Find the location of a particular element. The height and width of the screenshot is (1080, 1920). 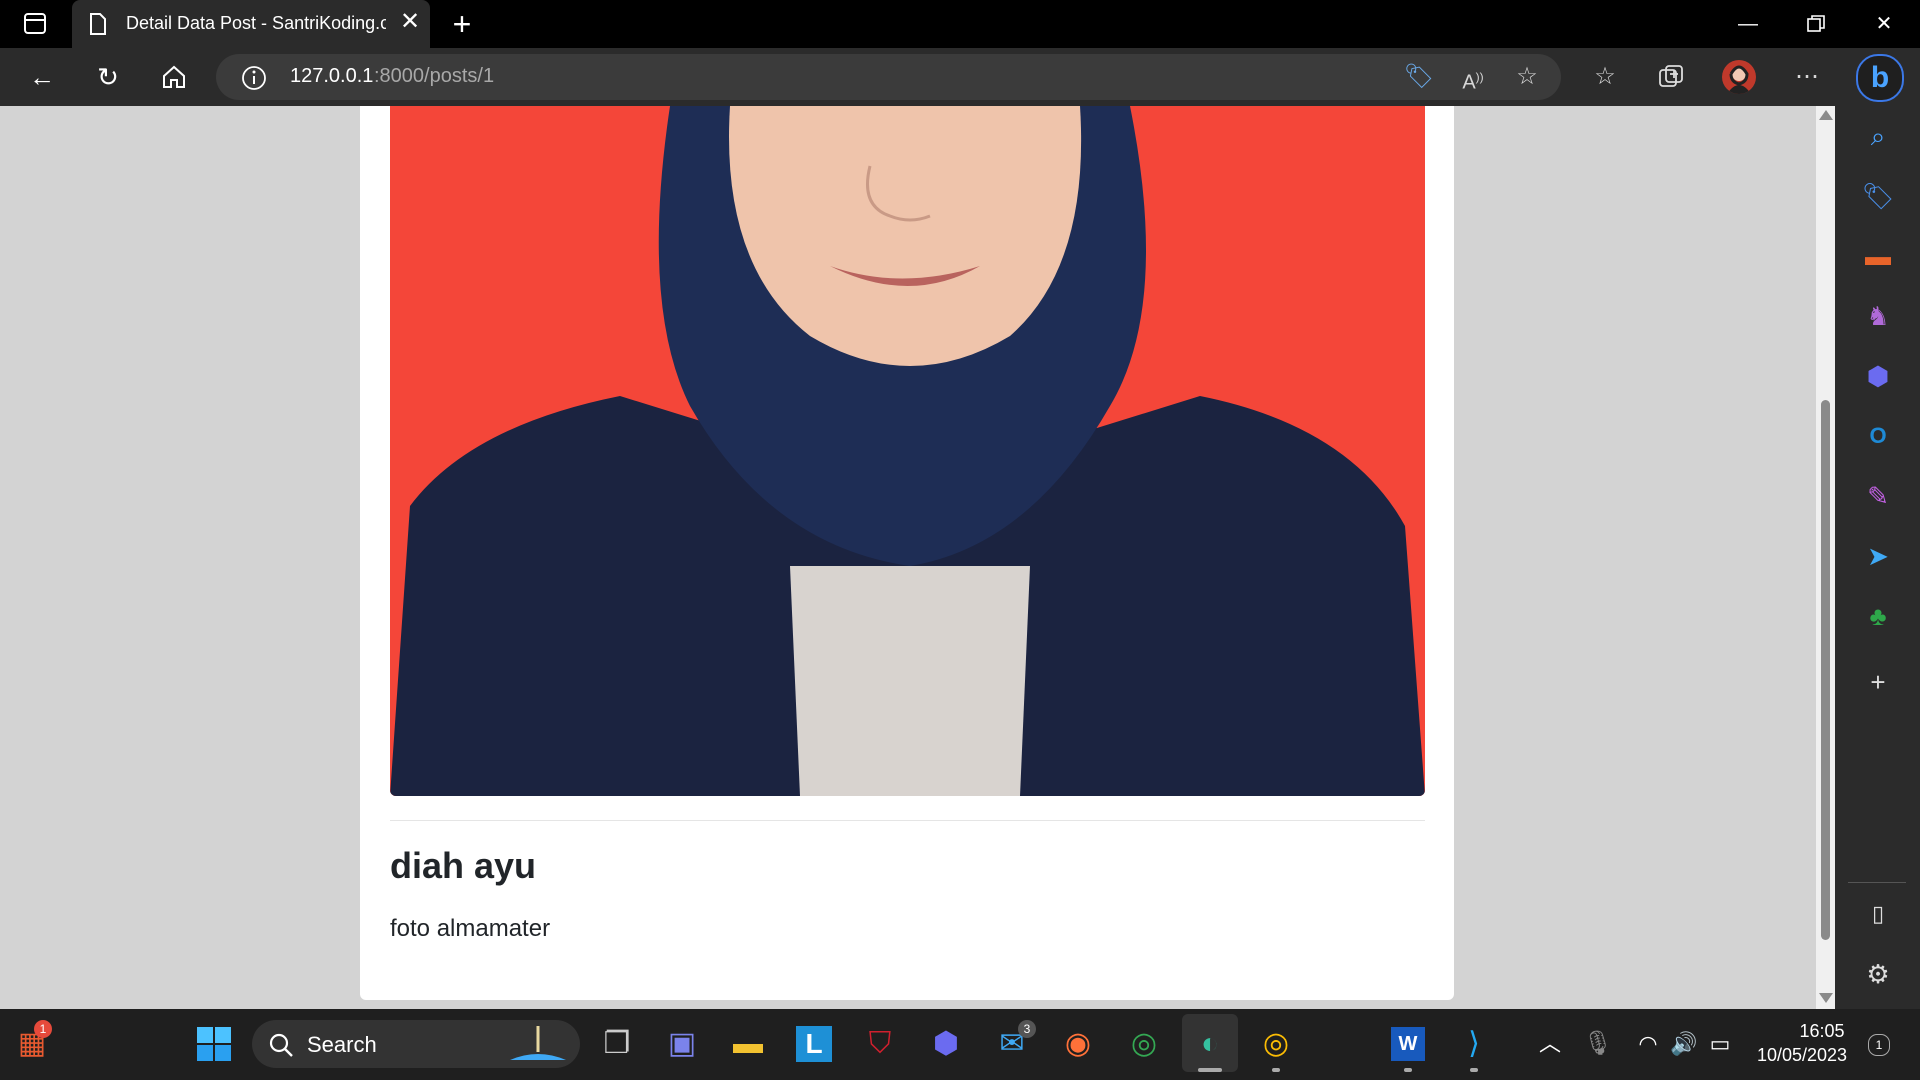

page-icon is located at coordinates (98, 24).